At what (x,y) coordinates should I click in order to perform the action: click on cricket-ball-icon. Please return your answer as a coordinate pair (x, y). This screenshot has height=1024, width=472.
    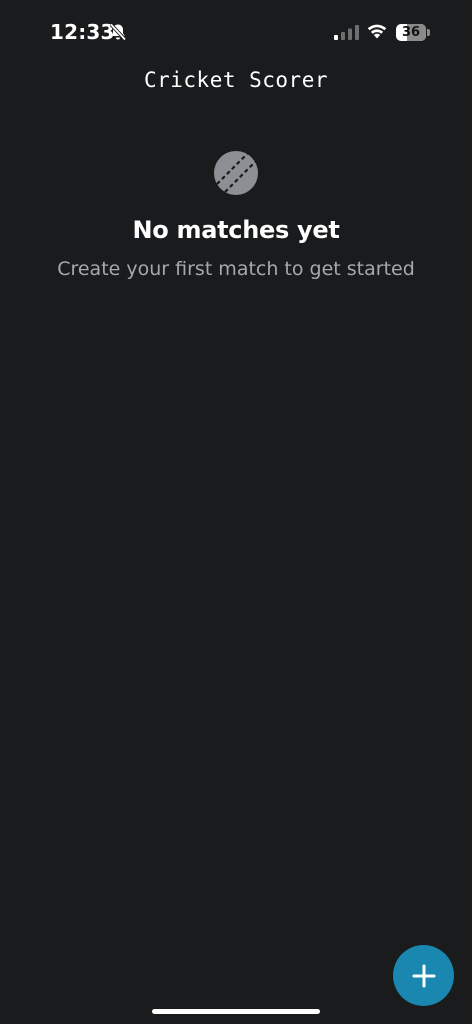
    Looking at the image, I should click on (236, 173).